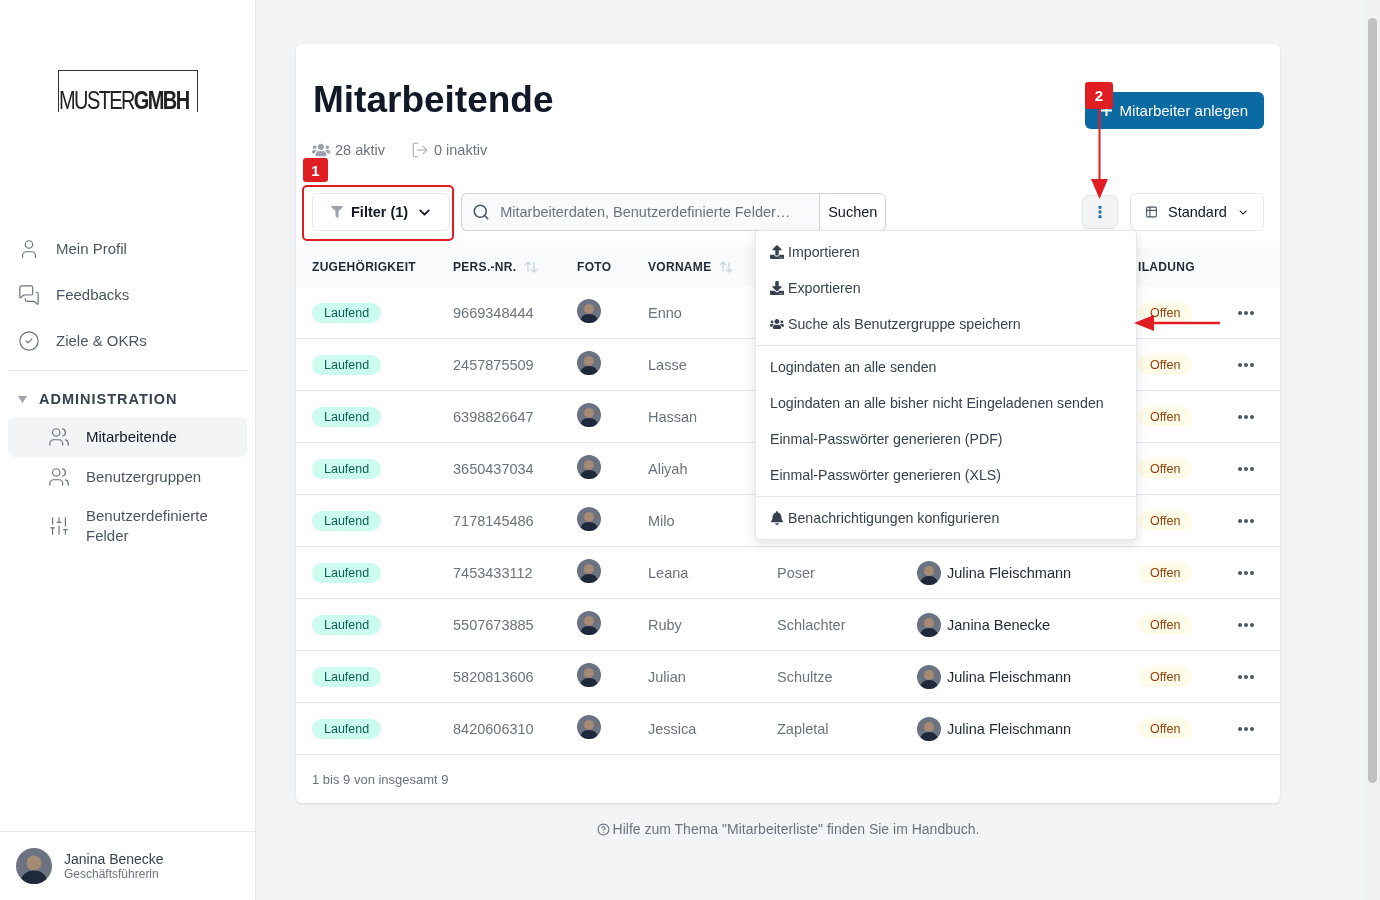 This screenshot has width=1380, height=900. What do you see at coordinates (788, 829) in the screenshot?
I see `help-text: Hilfe zum Thema "Mitarbeiterliste" finden Sie im Handbuch.` at bounding box center [788, 829].